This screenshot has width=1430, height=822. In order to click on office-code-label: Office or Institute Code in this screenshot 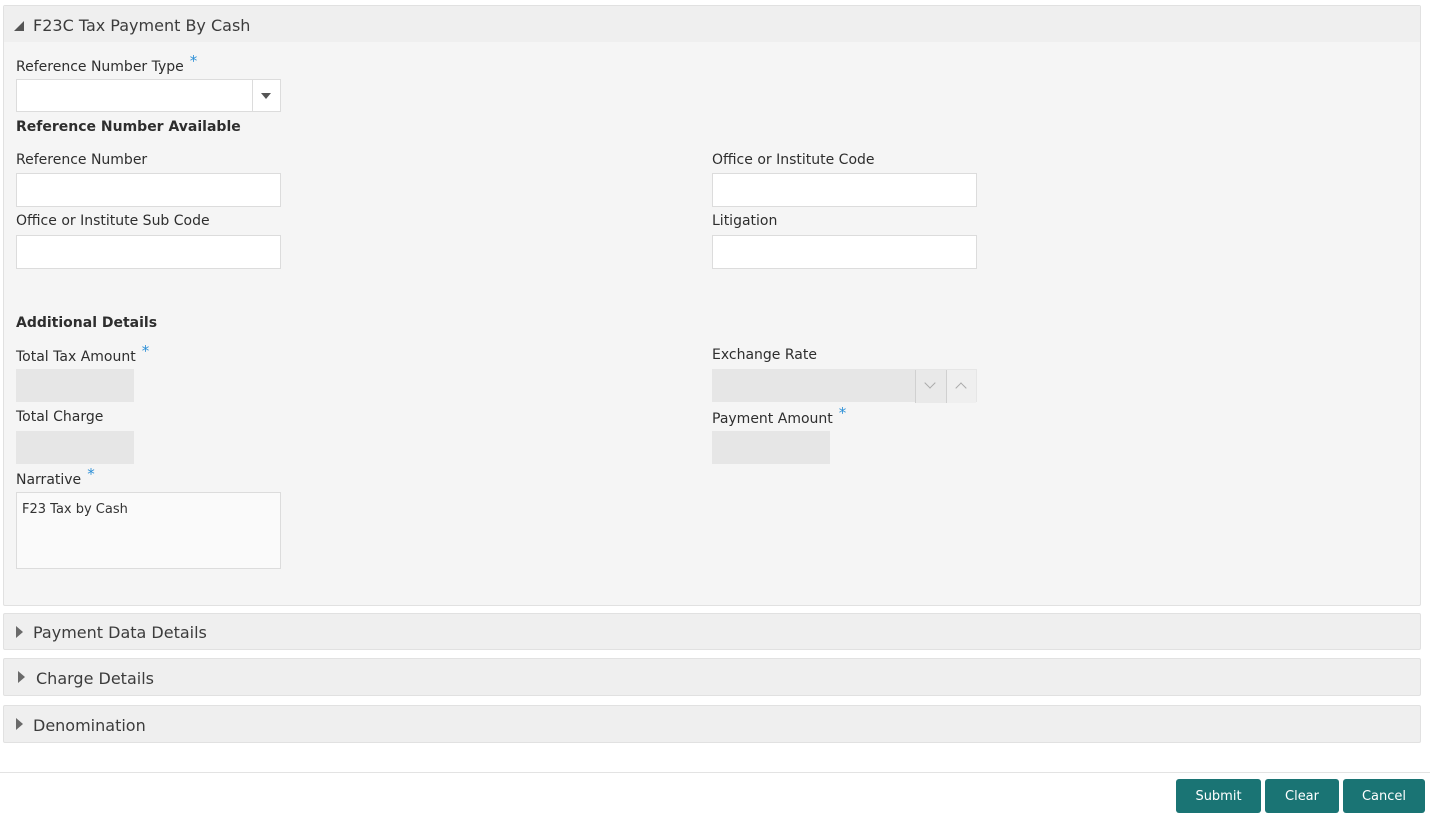, I will do `click(793, 160)`.